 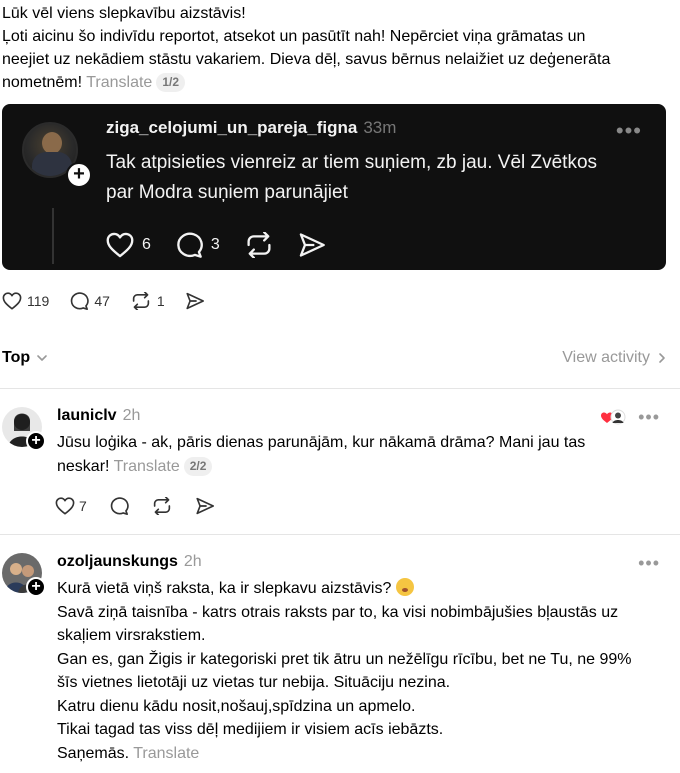 I want to click on reply-line-text: Saņemās., so click(x=93, y=753).